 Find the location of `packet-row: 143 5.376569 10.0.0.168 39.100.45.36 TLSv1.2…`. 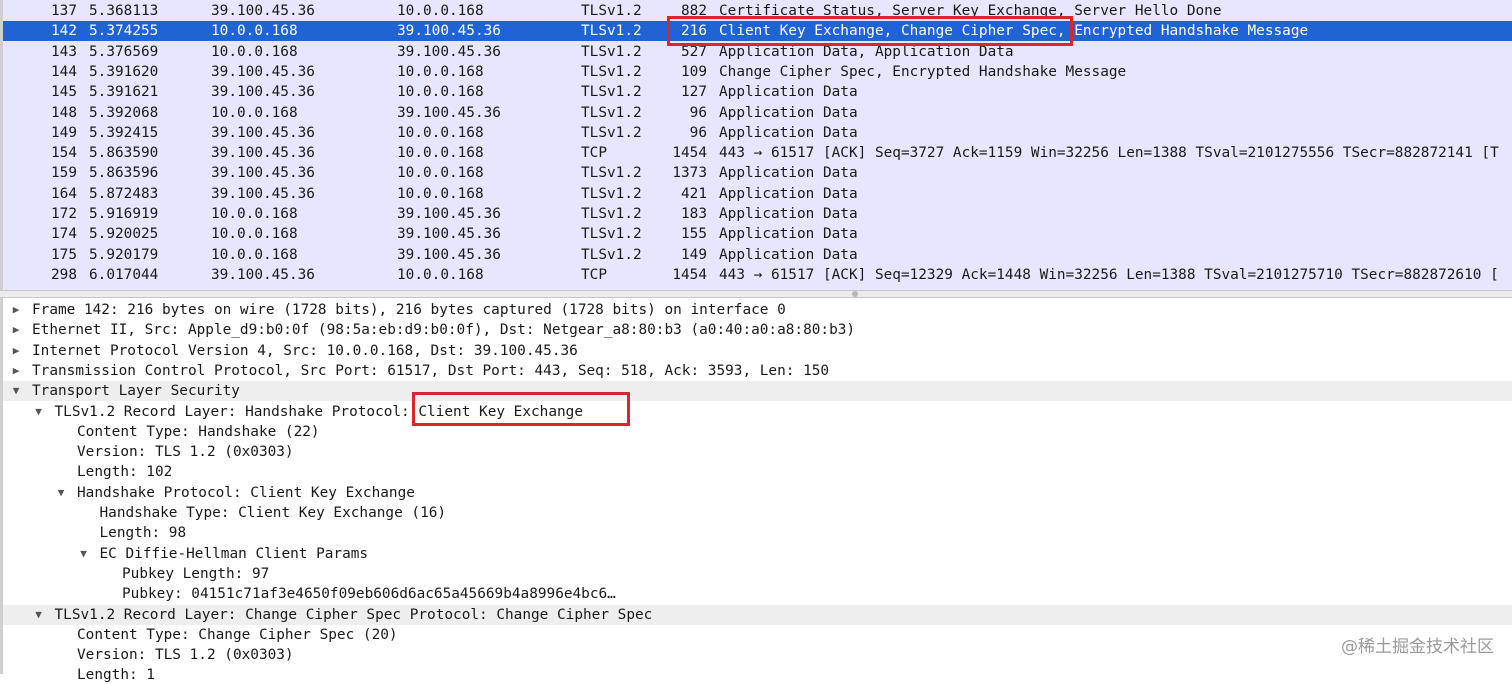

packet-row: 143 5.376569 10.0.0.168 39.100.45.36 TLSv1.2… is located at coordinates (757, 51).